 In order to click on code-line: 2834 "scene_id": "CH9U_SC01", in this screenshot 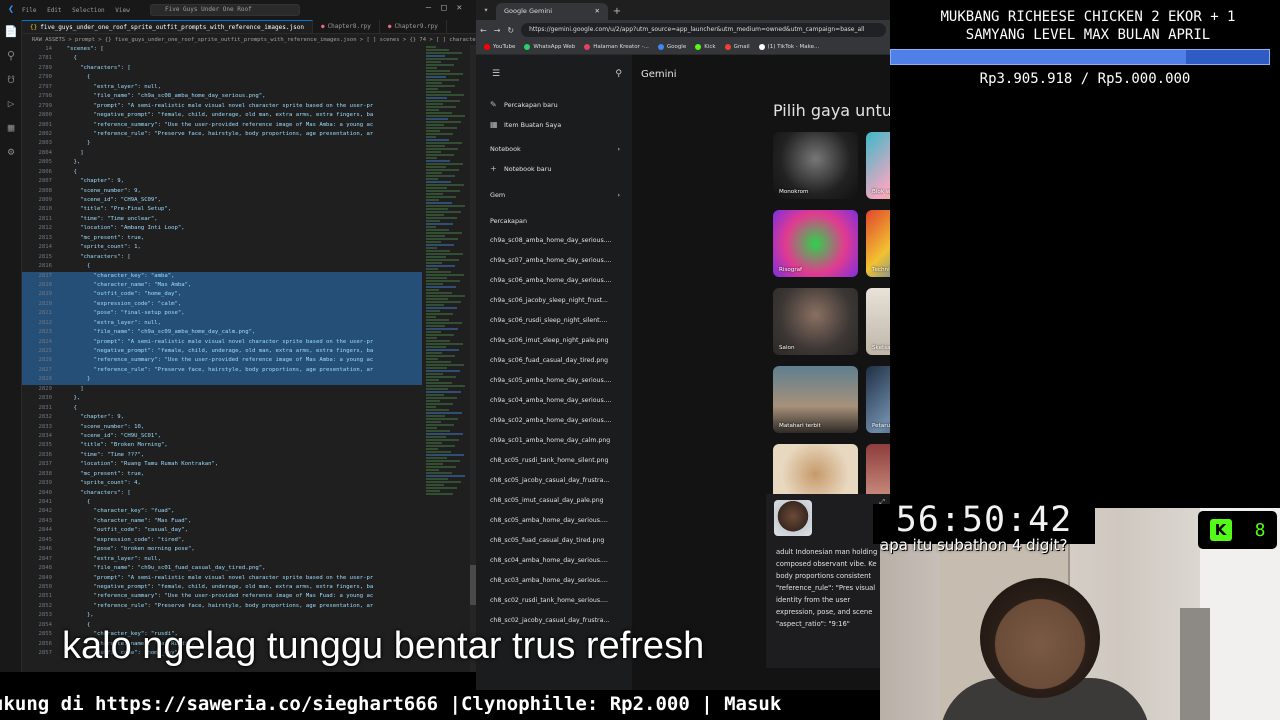, I will do `click(222, 436)`.